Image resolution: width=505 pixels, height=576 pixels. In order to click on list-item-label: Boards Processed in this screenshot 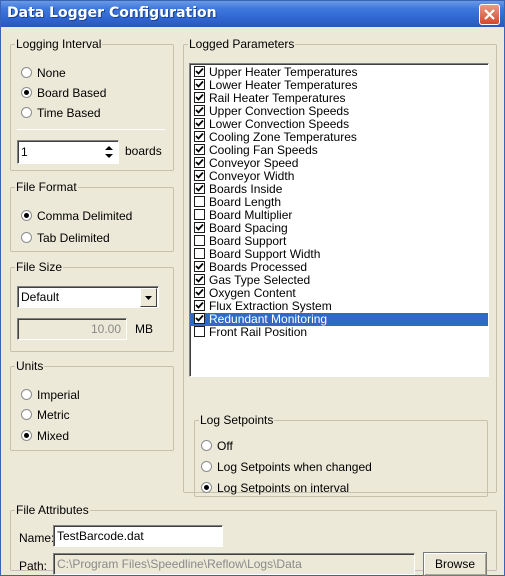, I will do `click(258, 267)`.